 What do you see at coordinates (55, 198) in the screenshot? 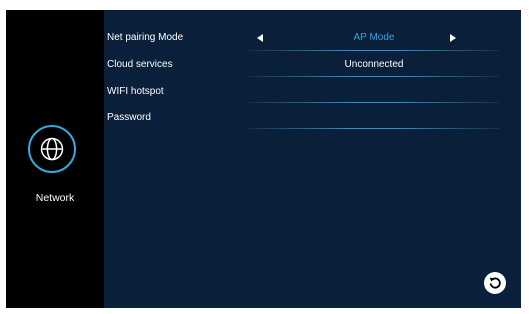
I see `network-menu-label: Network` at bounding box center [55, 198].